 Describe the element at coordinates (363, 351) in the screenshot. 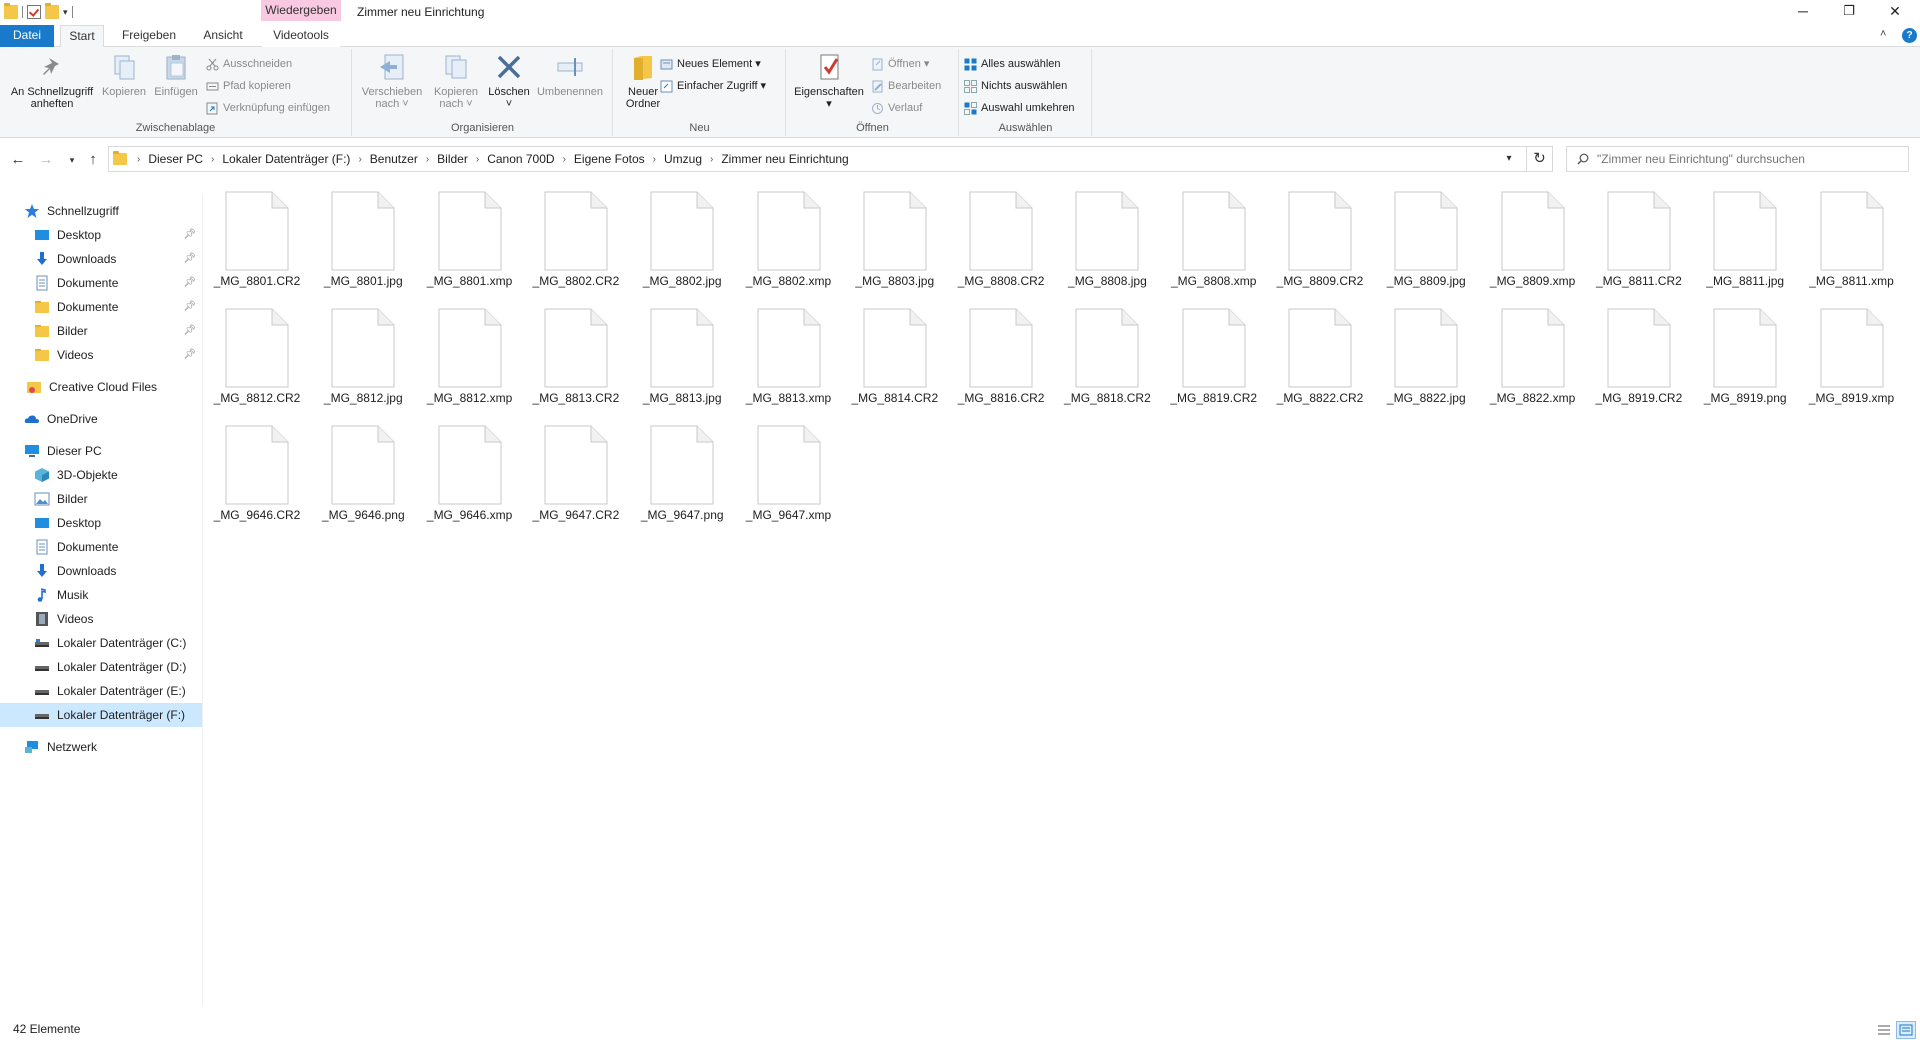

I see `file-item: _MG_8812.jpg` at that location.